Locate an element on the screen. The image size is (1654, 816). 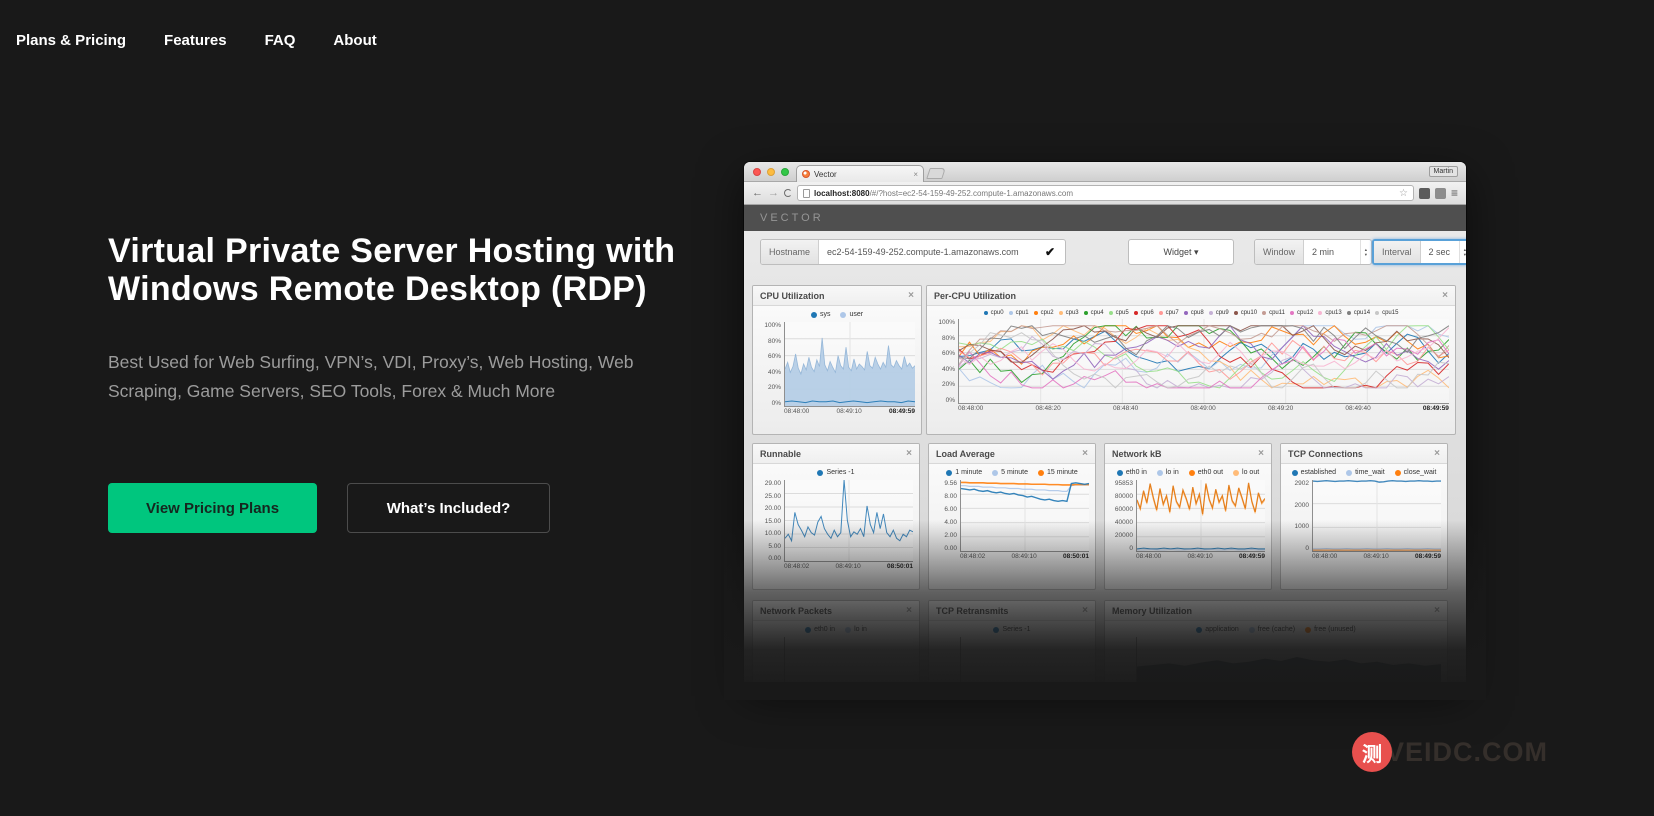
nav-link: About is located at coordinates (354, 40).